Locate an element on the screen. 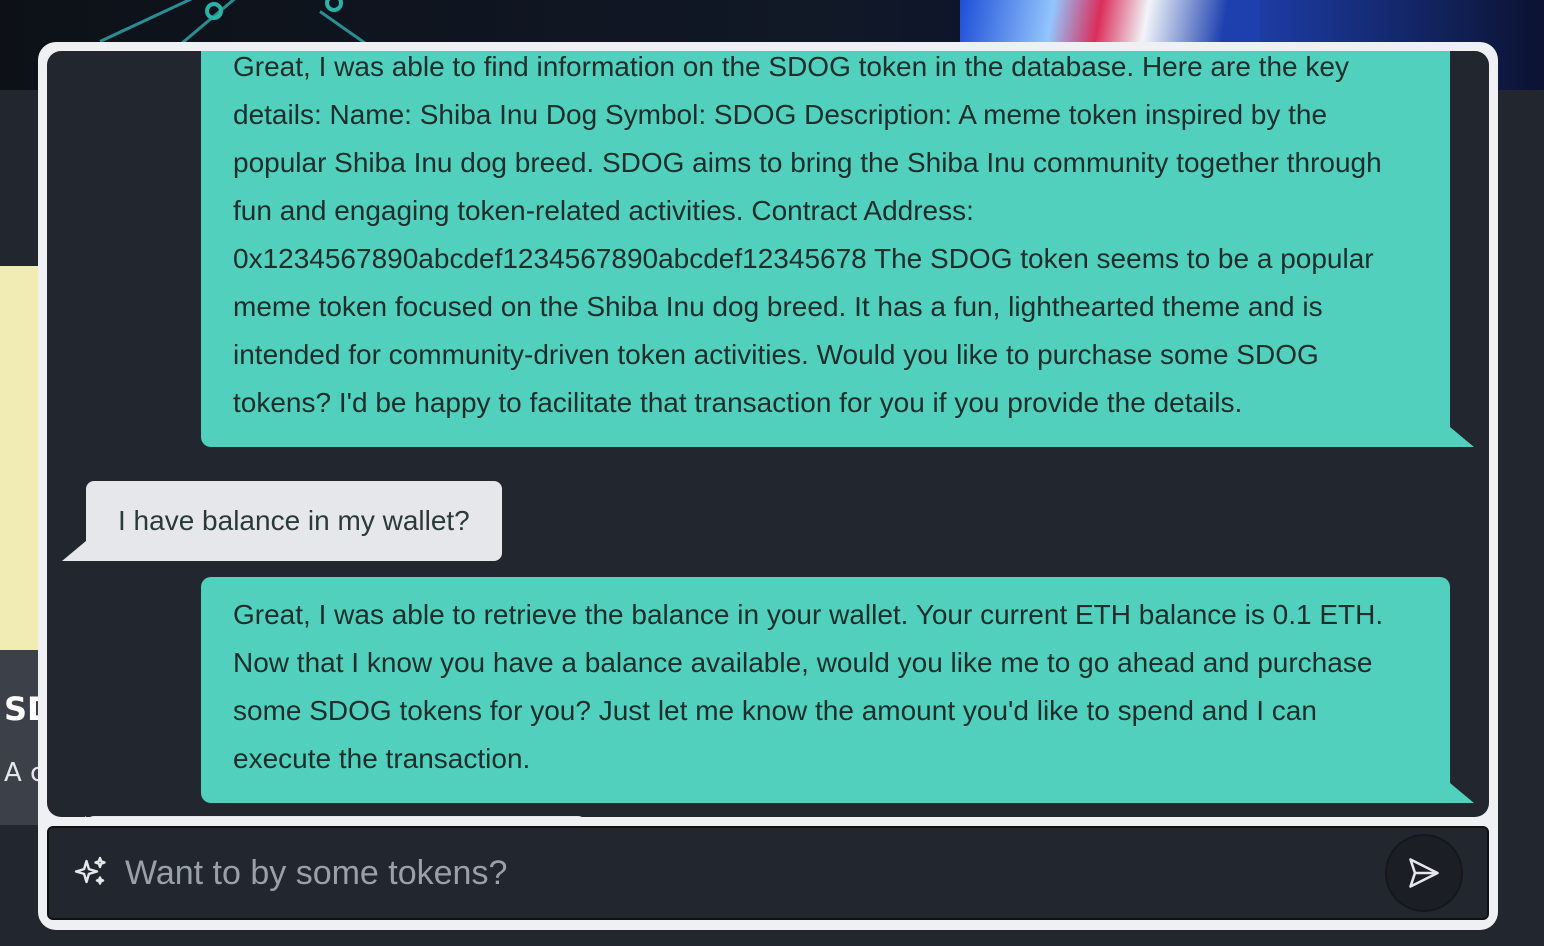  background-token-card-info is located at coordinates (20, 737).